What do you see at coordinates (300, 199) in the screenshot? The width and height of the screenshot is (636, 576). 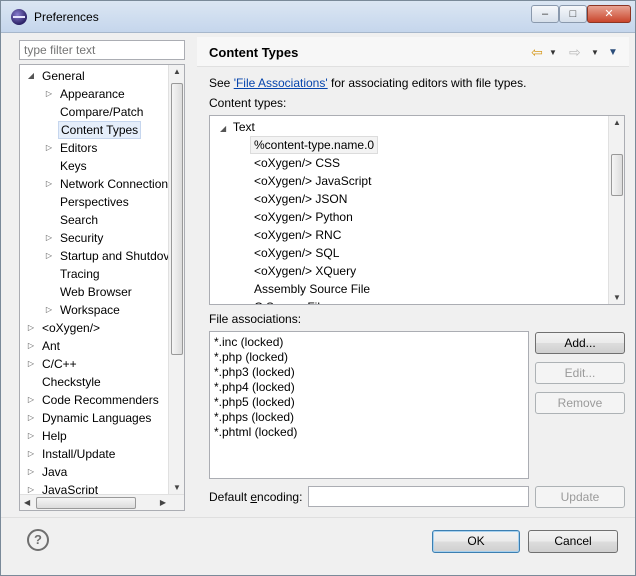 I see `content-type-item: <oXygen/> JSON` at bounding box center [300, 199].